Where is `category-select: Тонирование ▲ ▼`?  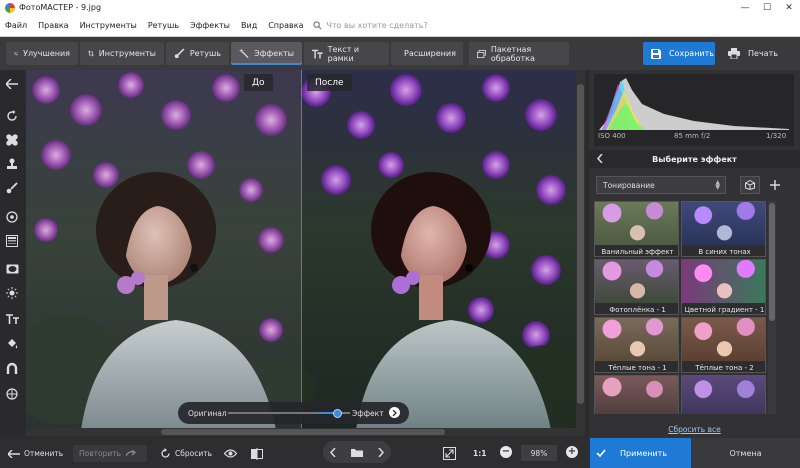
category-select: Тонирование ▲ ▼ is located at coordinates (661, 185).